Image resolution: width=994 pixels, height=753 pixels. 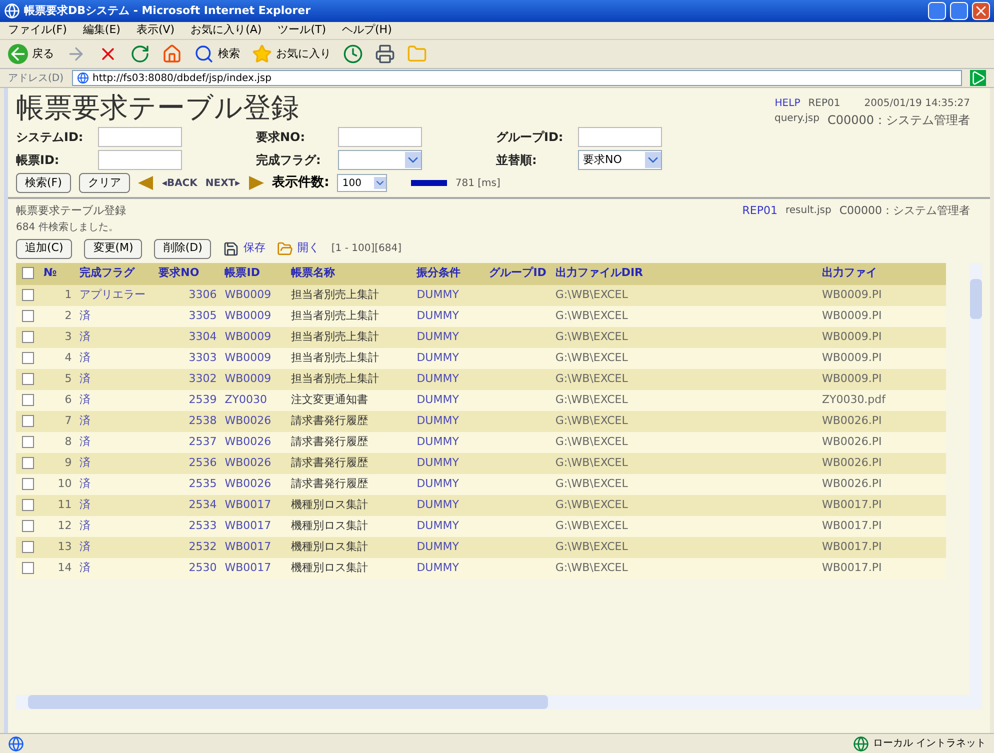 I want to click on table-cell: 3306, so click(x=202, y=294).